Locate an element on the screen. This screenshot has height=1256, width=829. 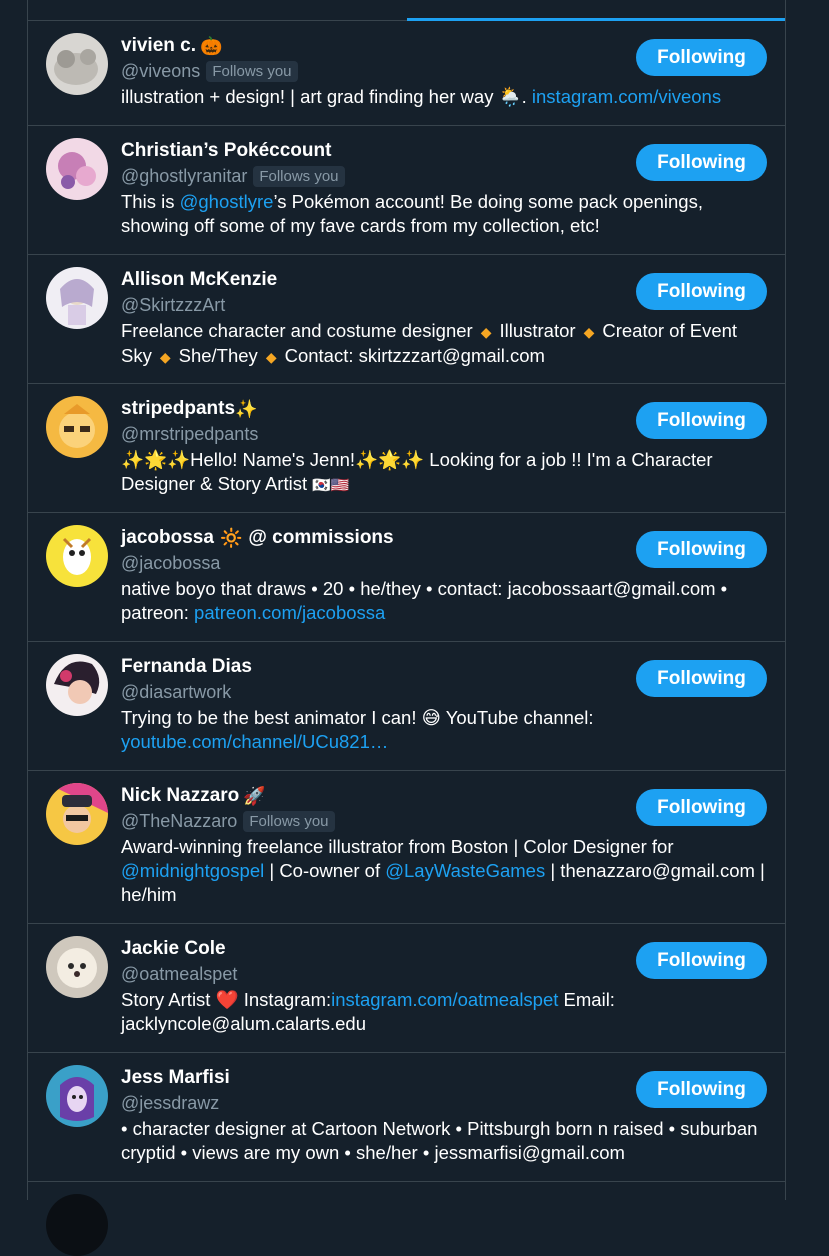
user-handle: @jacobossa is located at coordinates (170, 563).